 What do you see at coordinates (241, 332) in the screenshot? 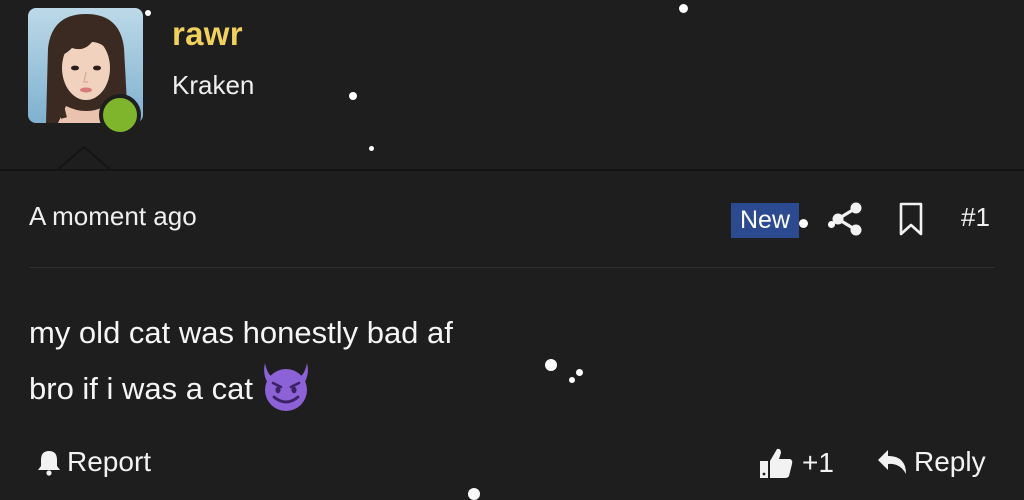
I see `message-line-1: my old cat was honestly bad af` at bounding box center [241, 332].